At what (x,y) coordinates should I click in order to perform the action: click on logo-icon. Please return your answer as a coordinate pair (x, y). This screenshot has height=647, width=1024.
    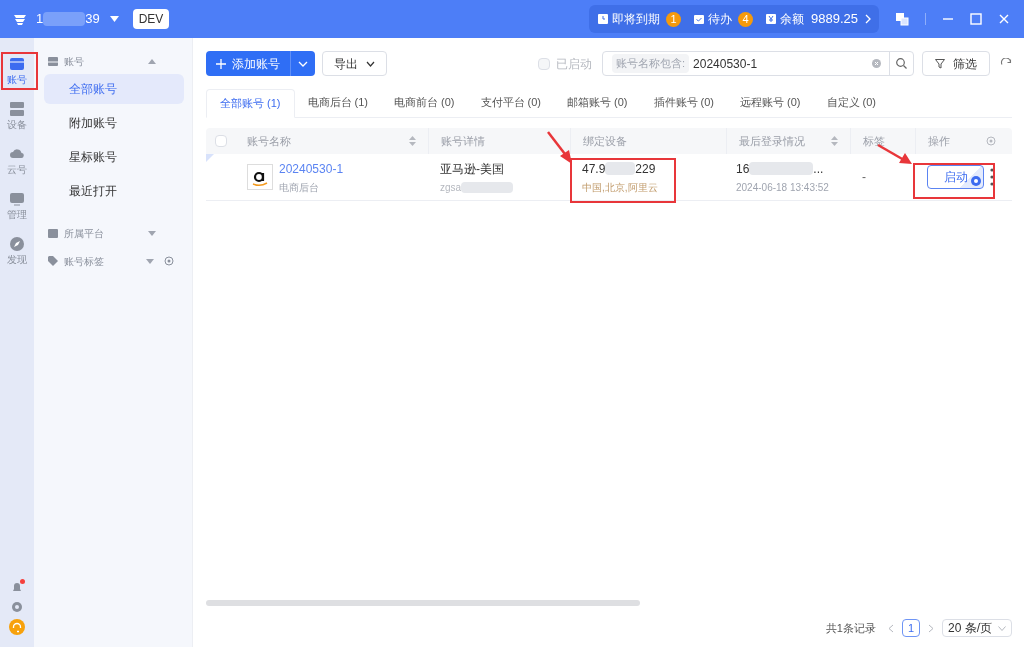
    Looking at the image, I should click on (20, 19).